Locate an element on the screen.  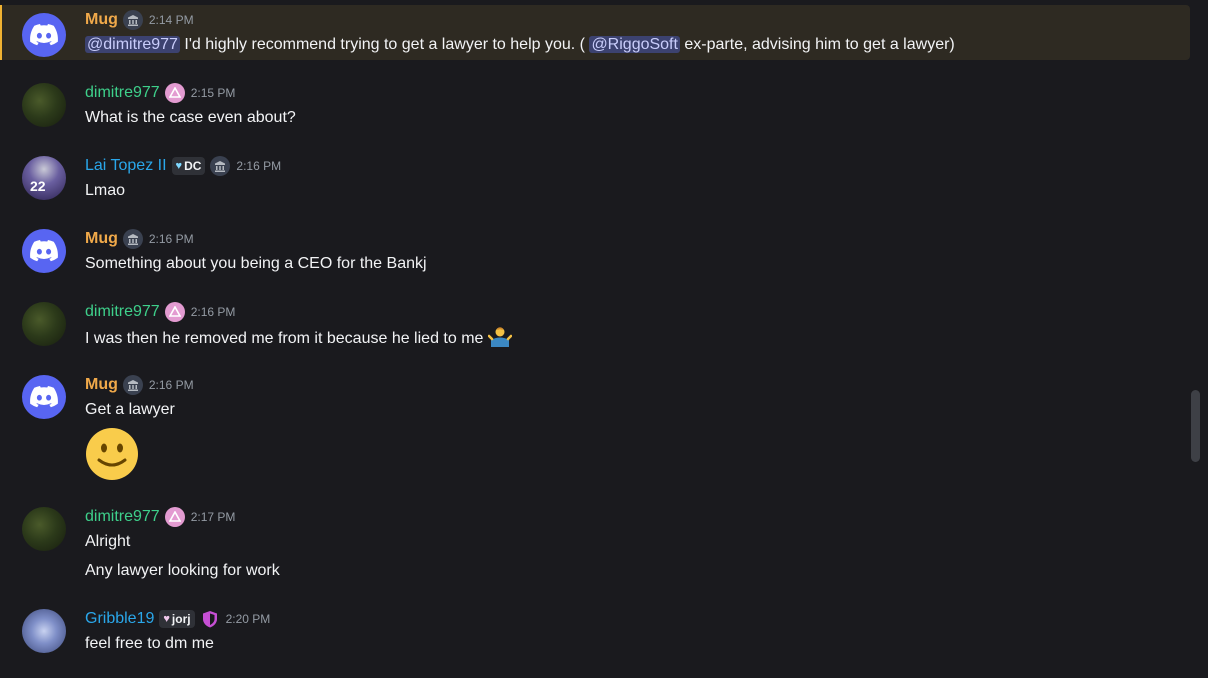
person-shrugging-emoji is located at coordinates (500, 337).